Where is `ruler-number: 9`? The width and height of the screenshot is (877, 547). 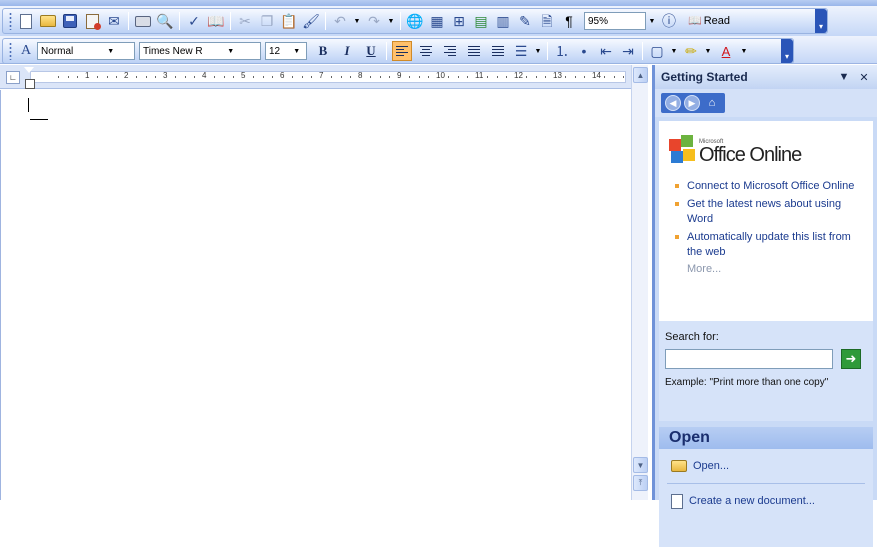
ruler-number: 9 is located at coordinates (399, 75).